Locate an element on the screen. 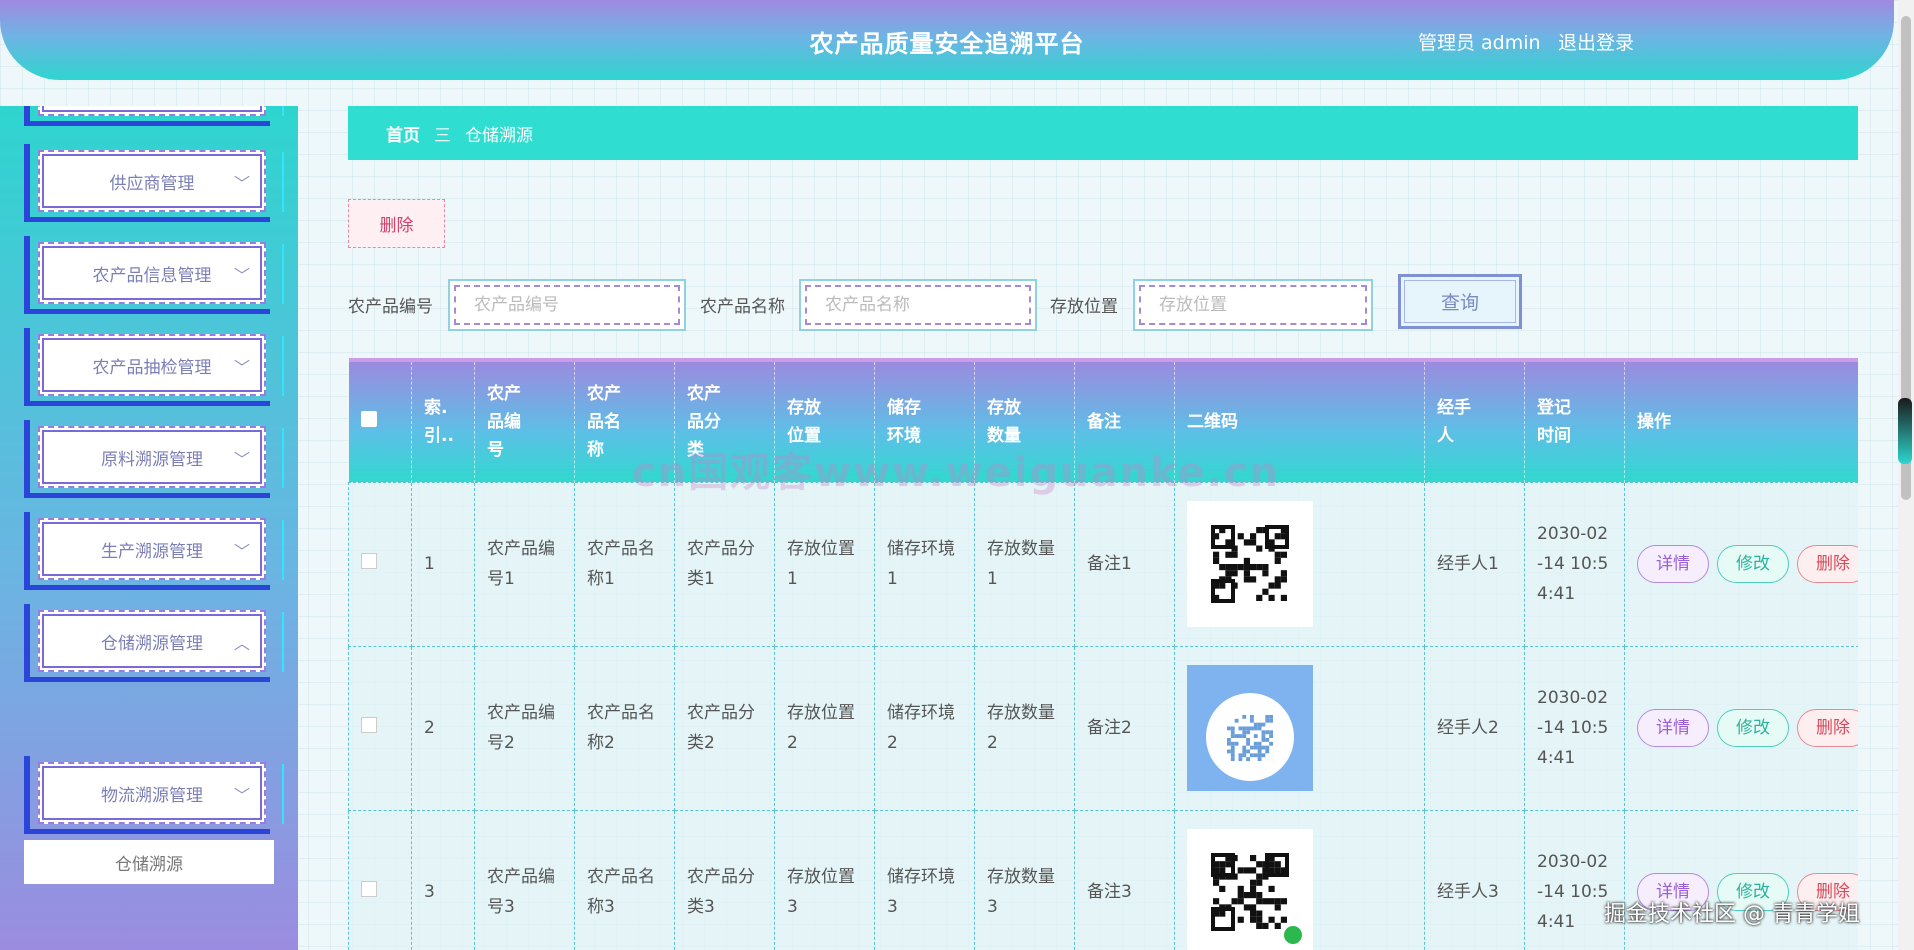 The height and width of the screenshot is (950, 1914). batch-delete-button: 删除 is located at coordinates (396, 223).